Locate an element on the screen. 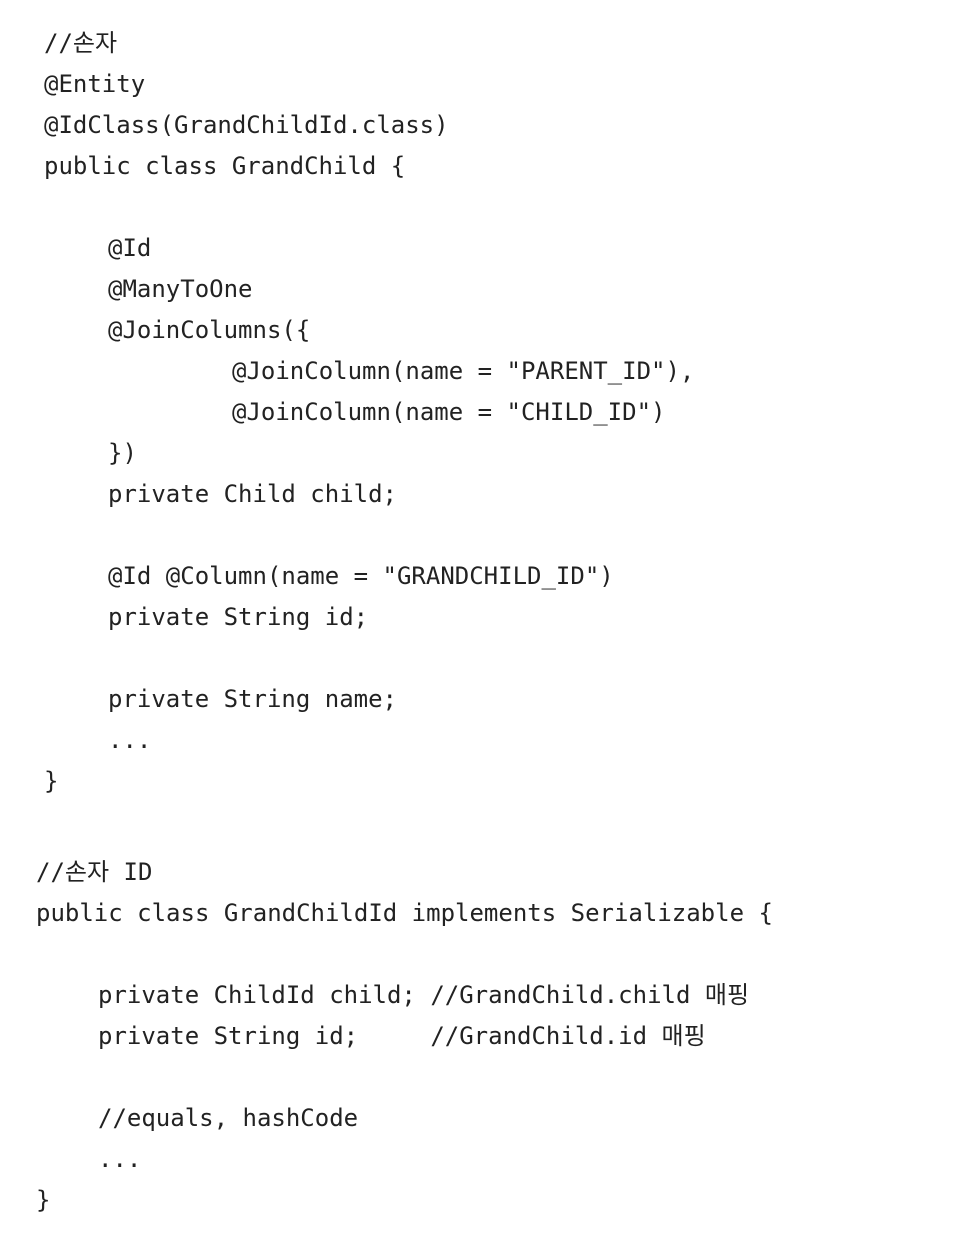 The width and height of the screenshot is (960, 1260). code-line-idclass-annotation: @IdClass(GrandChildId.class) is located at coordinates (246, 125).